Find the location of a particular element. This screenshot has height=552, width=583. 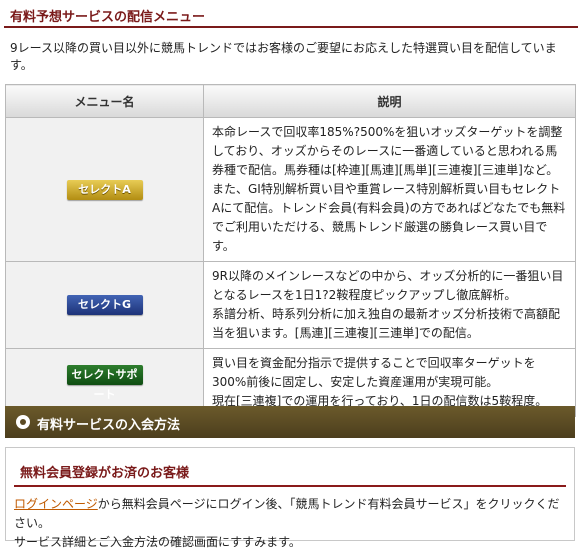

join-title: 有料サービスの入会方法 is located at coordinates (109, 425).